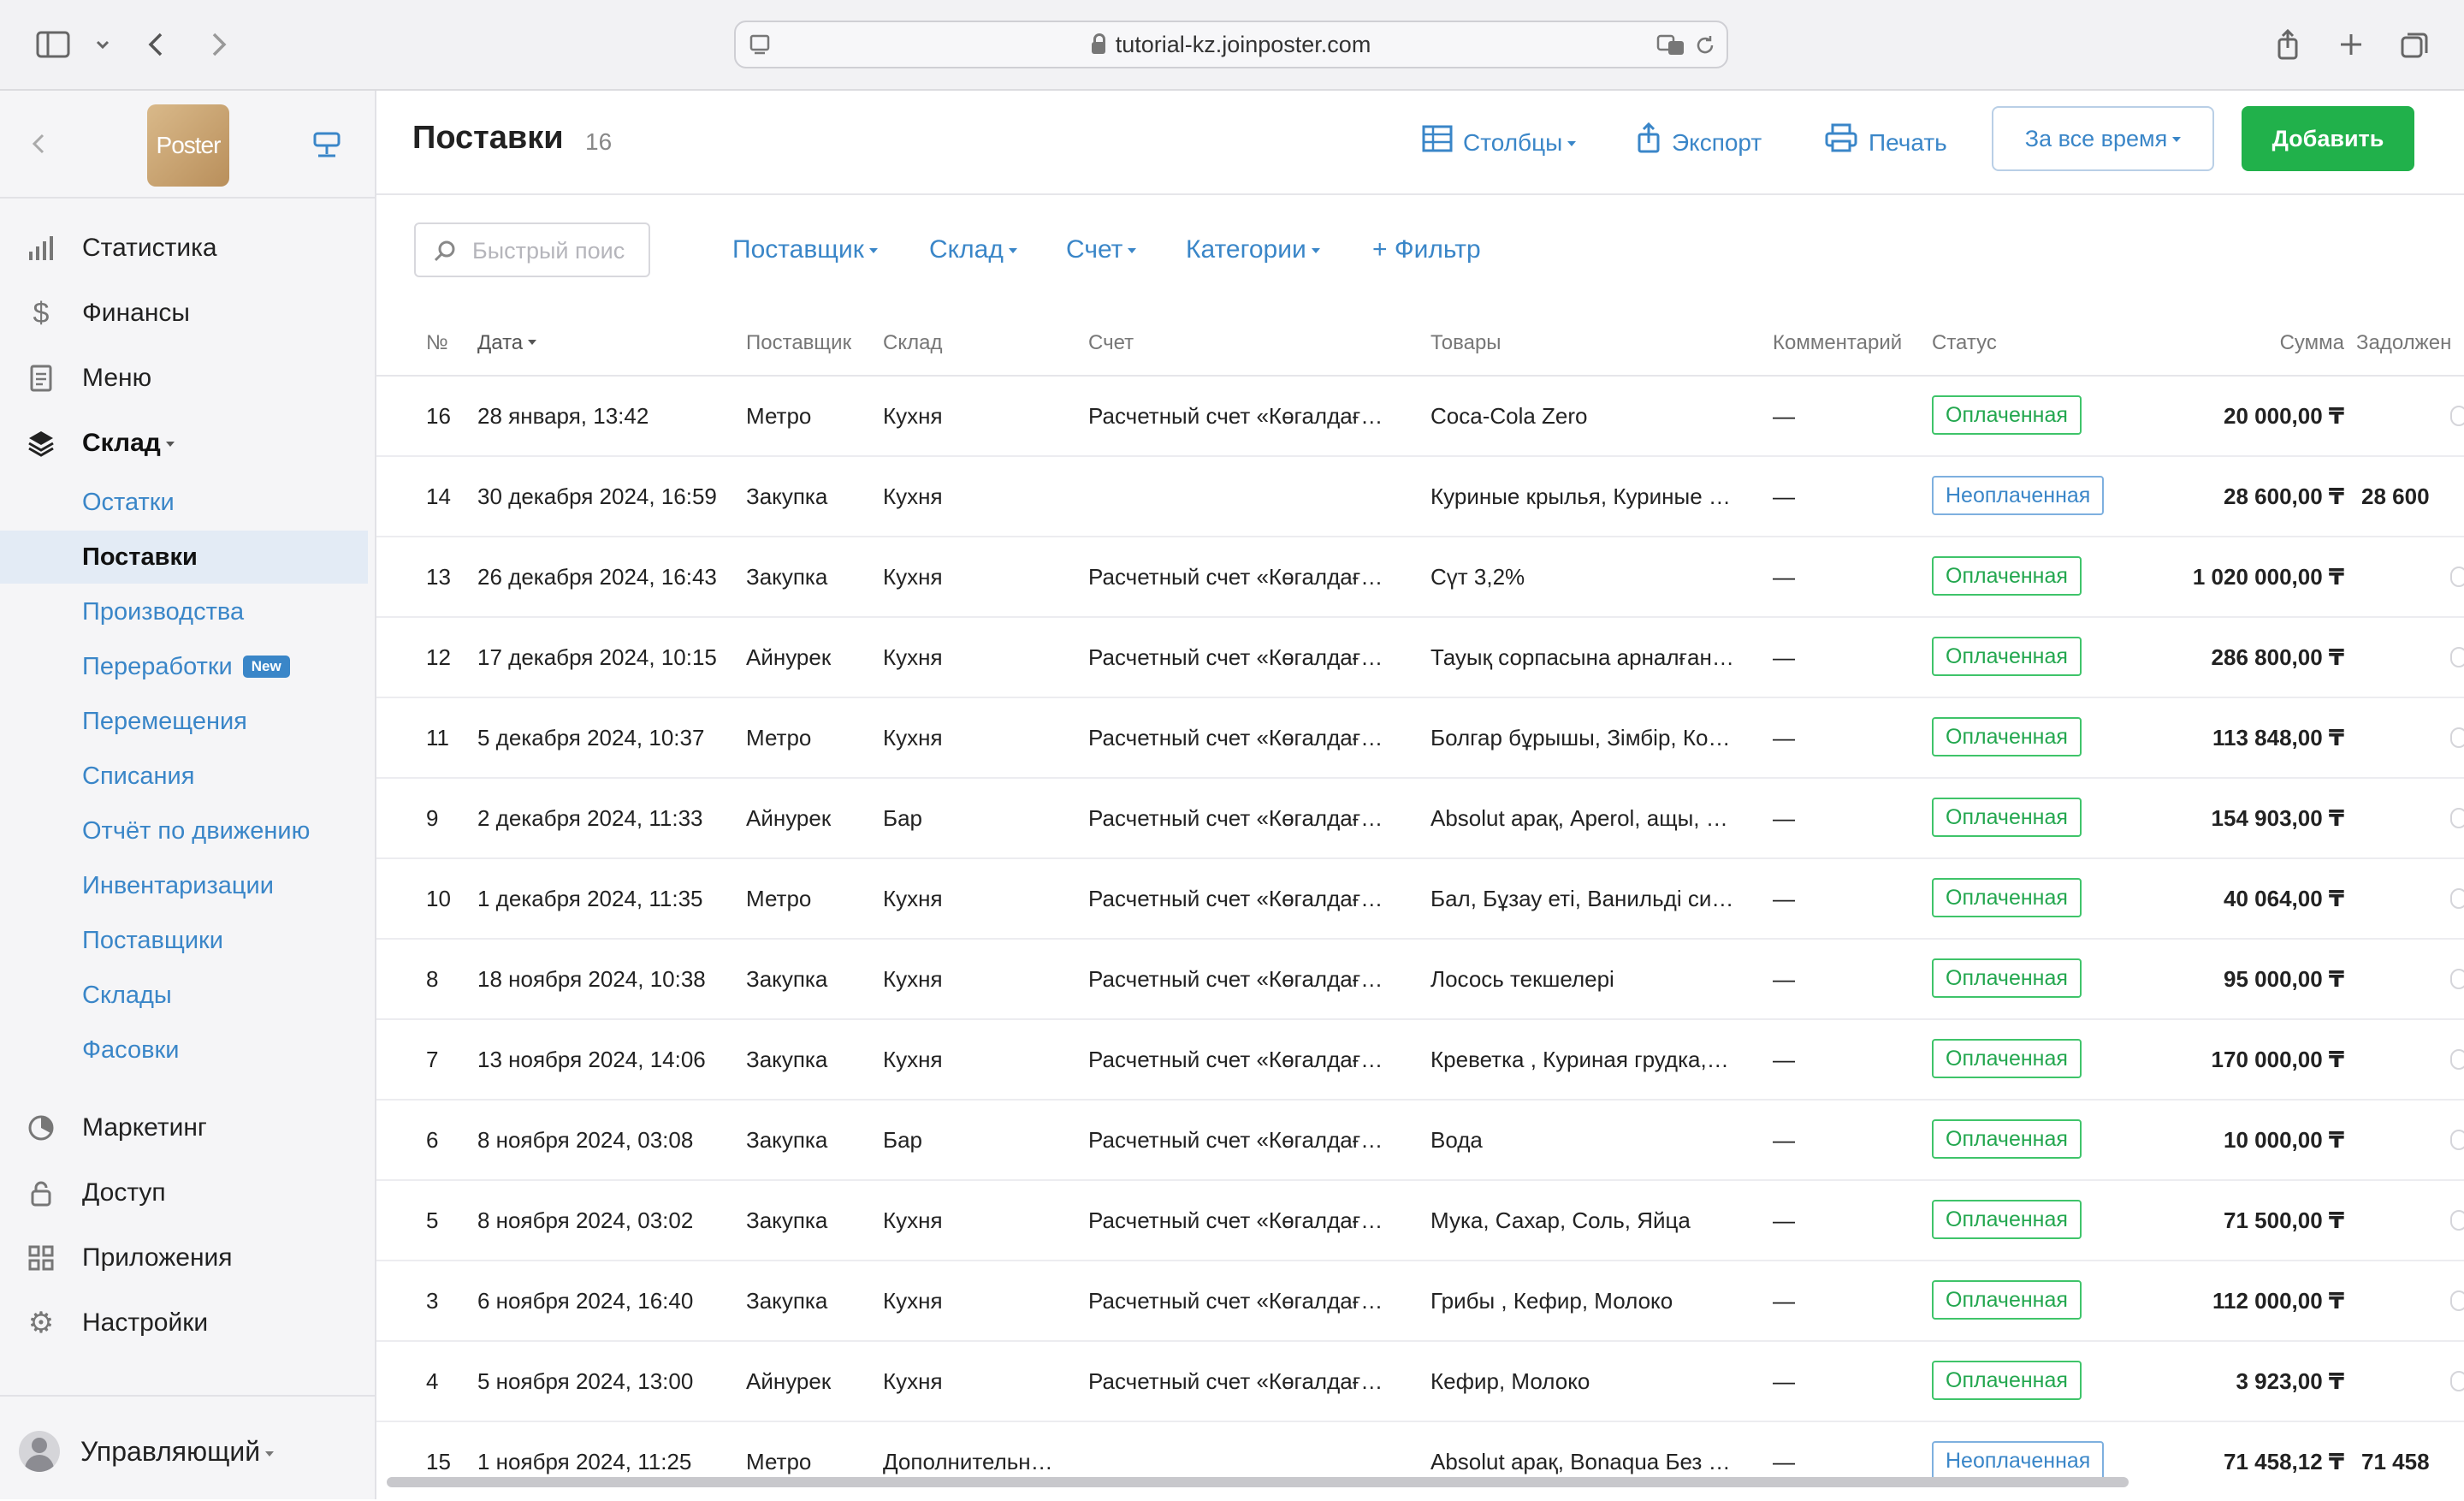  What do you see at coordinates (1671, 45) in the screenshot?
I see `translate-icon` at bounding box center [1671, 45].